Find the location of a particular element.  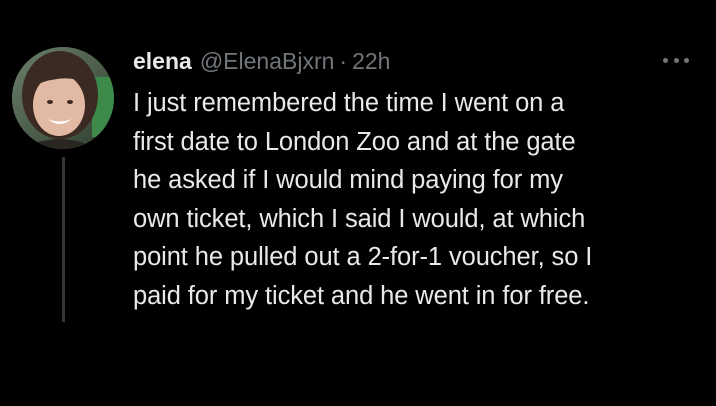

avatar is located at coordinates (63, 98).